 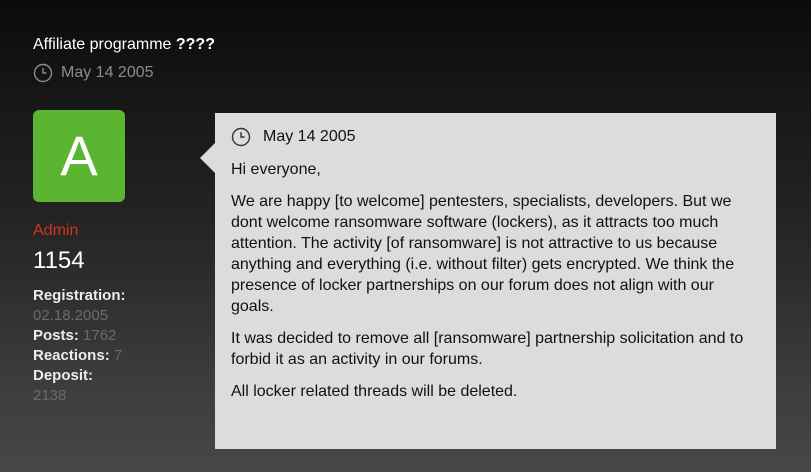 I want to click on user-number: 1154, so click(x=59, y=260).